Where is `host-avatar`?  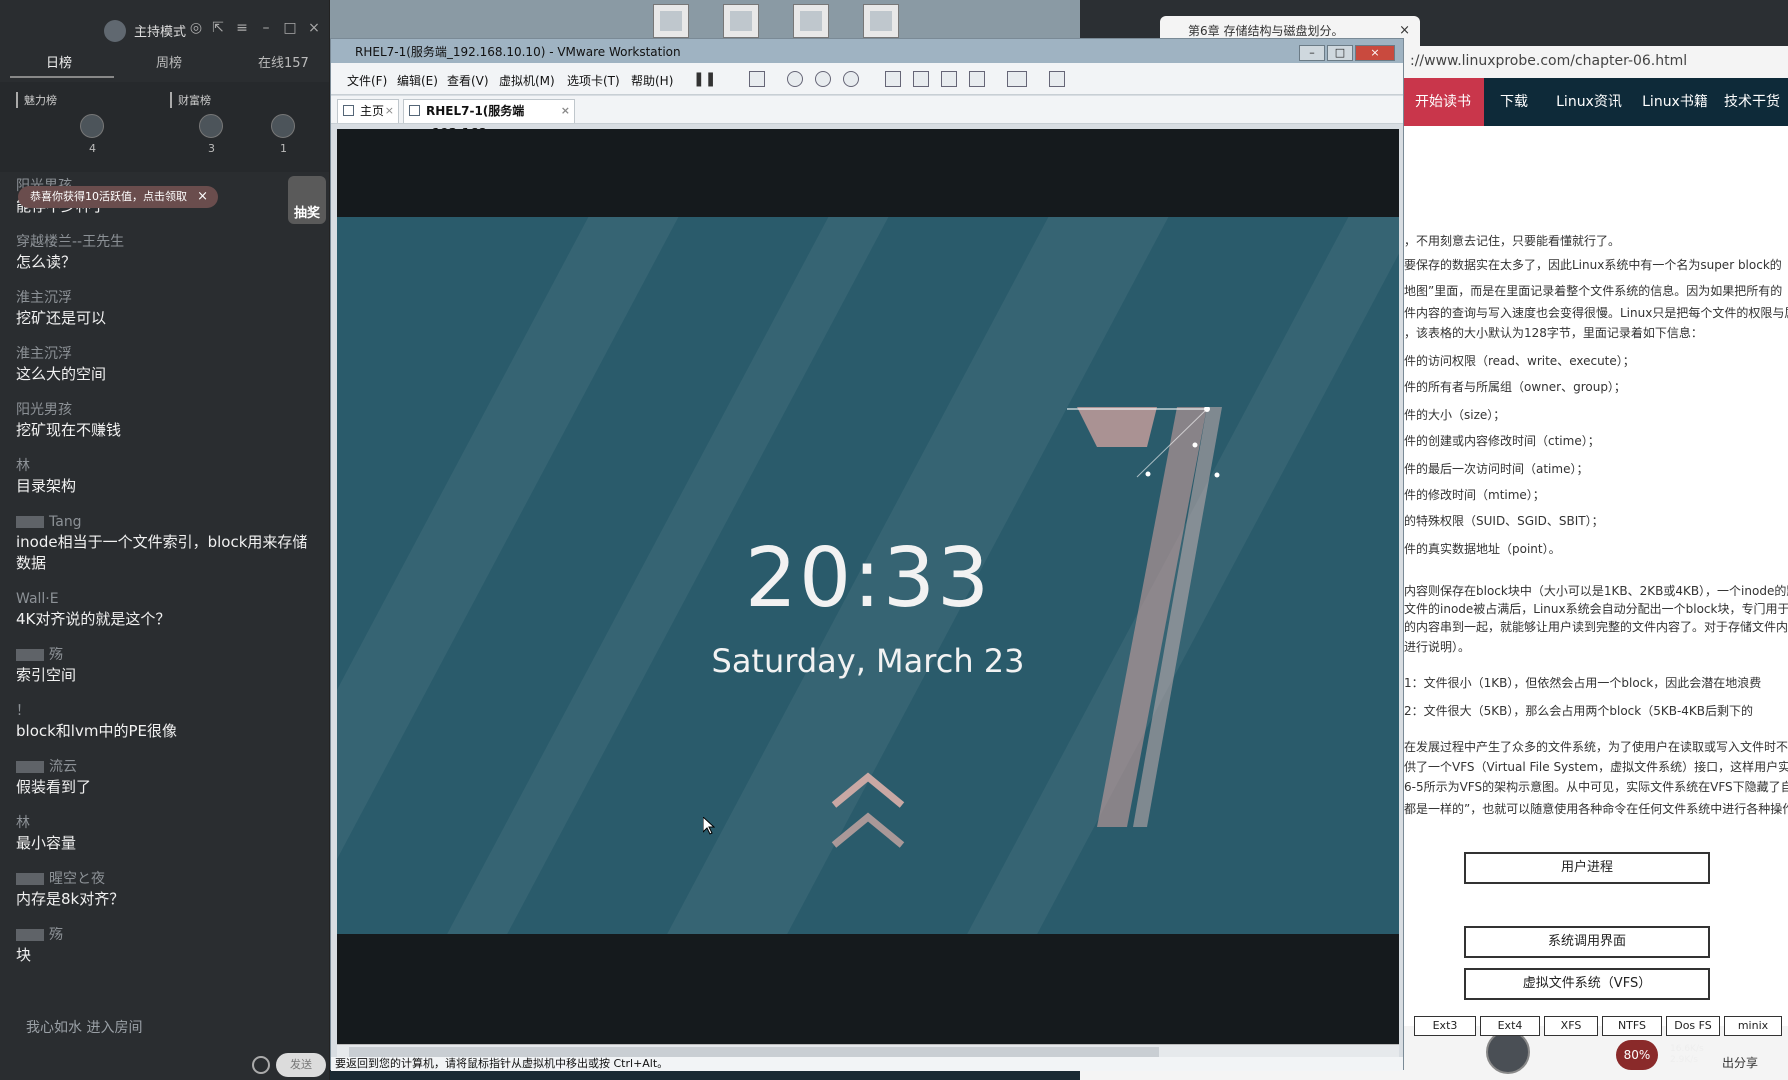
host-avatar is located at coordinates (115, 31).